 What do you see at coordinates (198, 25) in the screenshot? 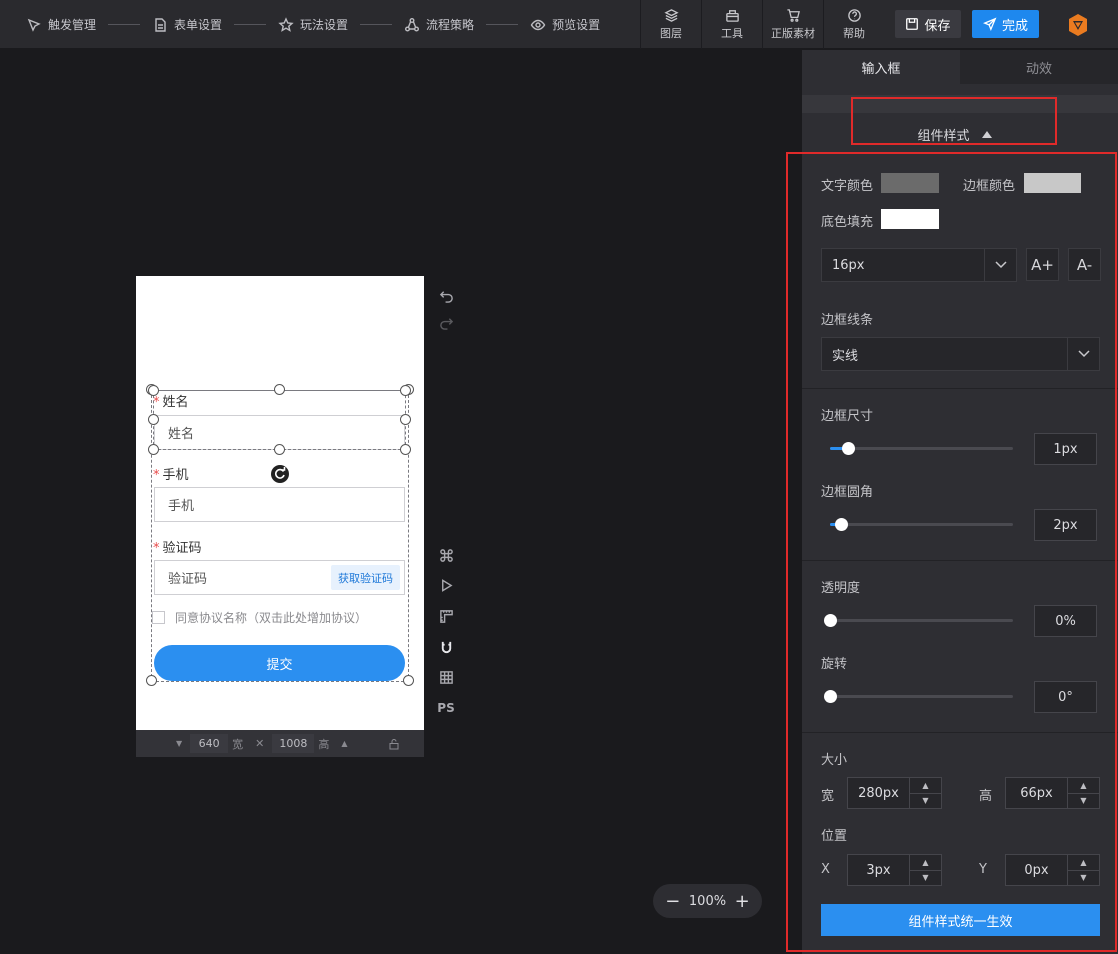
I see `step-label: 表单设置` at bounding box center [198, 25].